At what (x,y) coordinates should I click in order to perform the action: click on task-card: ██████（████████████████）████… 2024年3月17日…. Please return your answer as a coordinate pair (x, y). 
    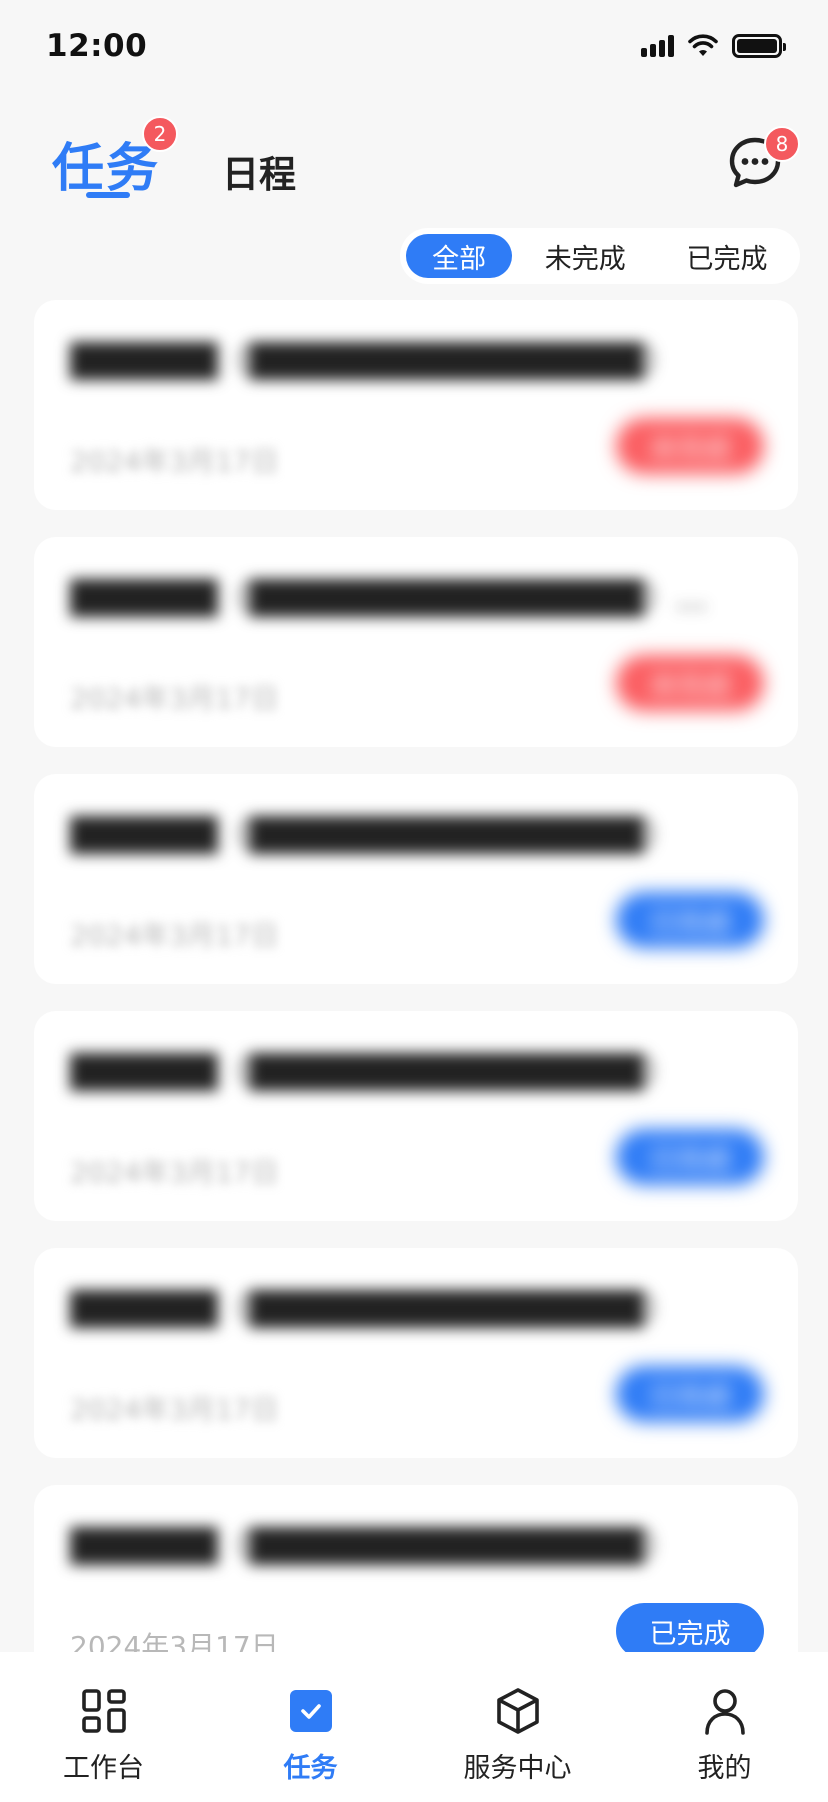
    Looking at the image, I should click on (416, 642).